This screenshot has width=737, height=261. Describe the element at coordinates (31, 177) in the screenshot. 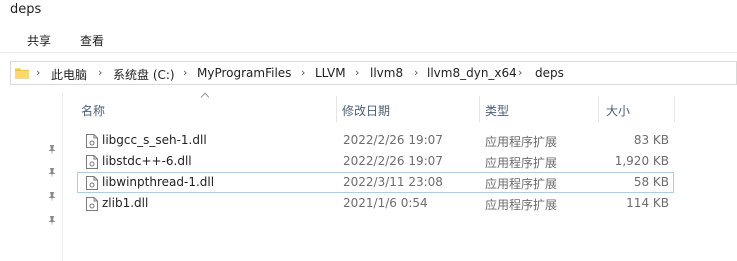

I see `navigation-pane` at that location.